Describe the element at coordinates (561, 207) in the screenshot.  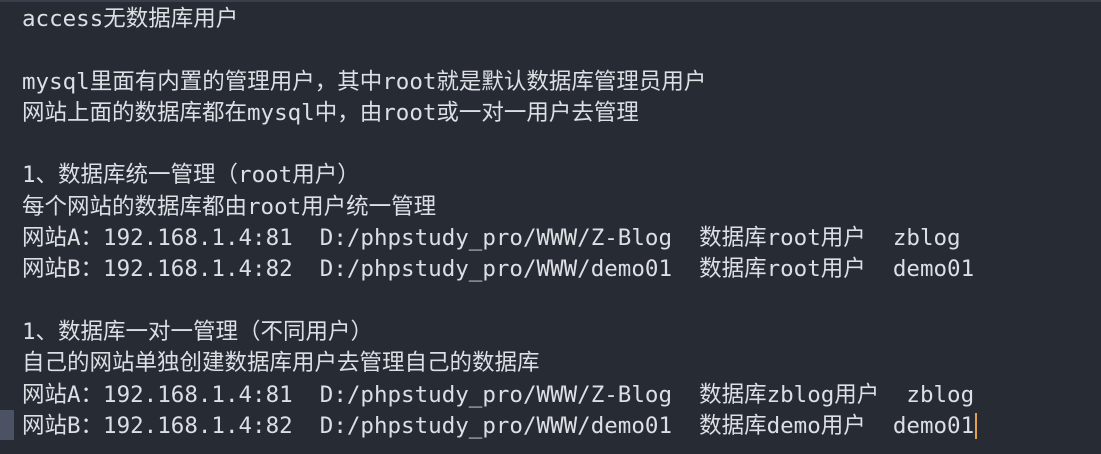
I see `editor-line-7: 每个网站的数据库都由root用户统一管理` at that location.